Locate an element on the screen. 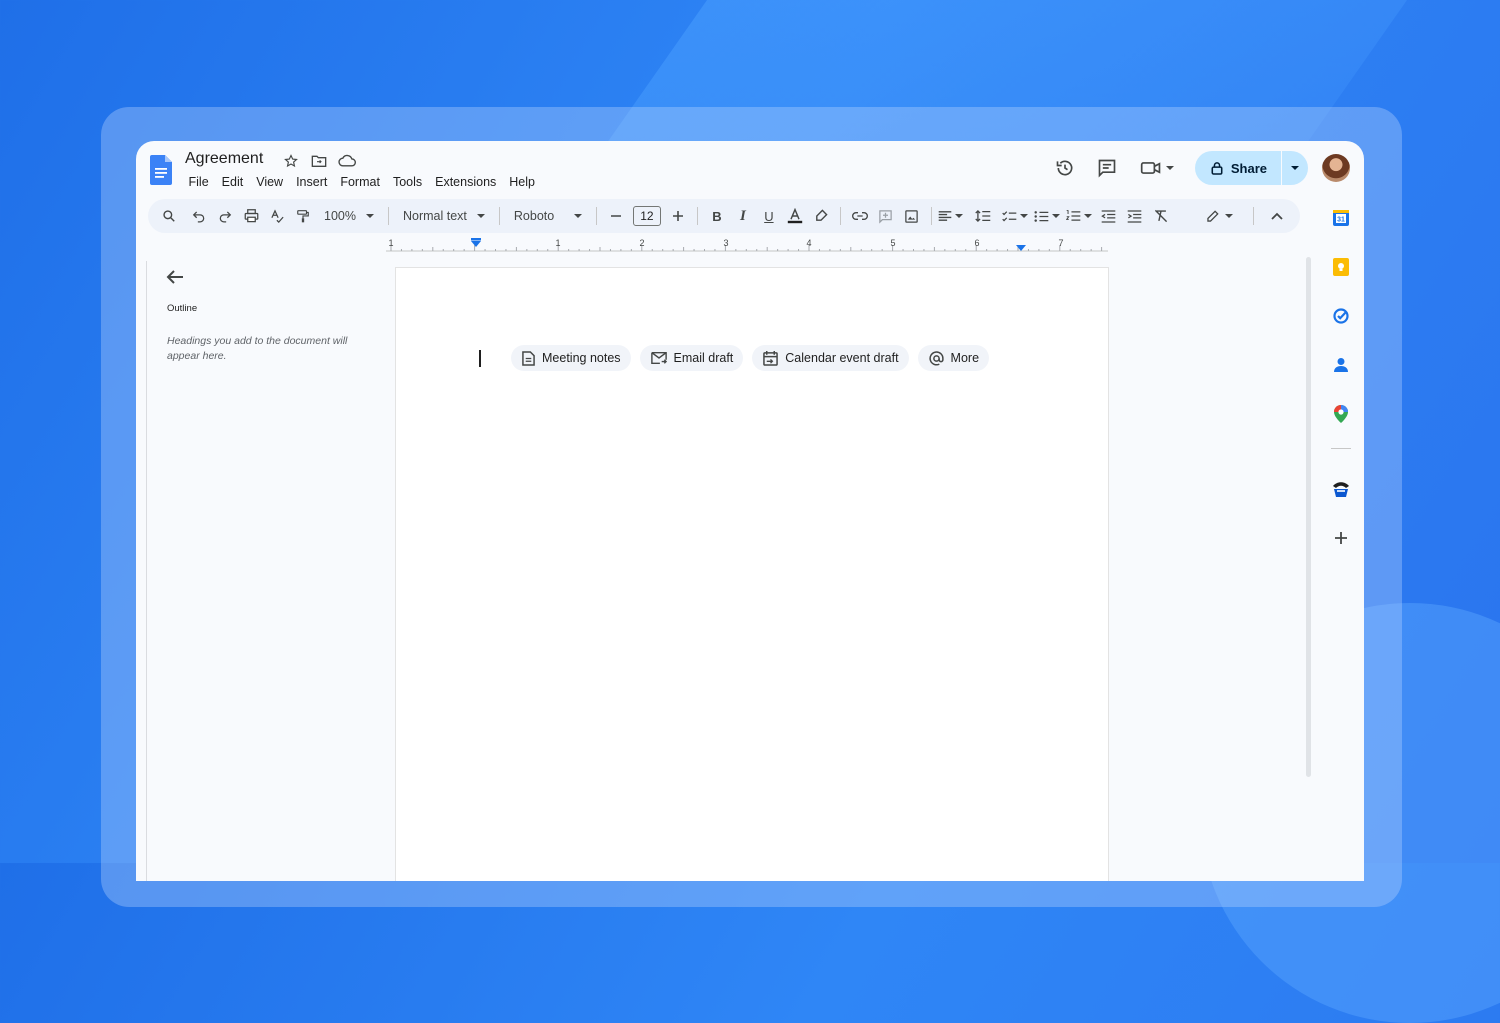 The height and width of the screenshot is (1023, 1500). share-label: Share is located at coordinates (1248, 168).